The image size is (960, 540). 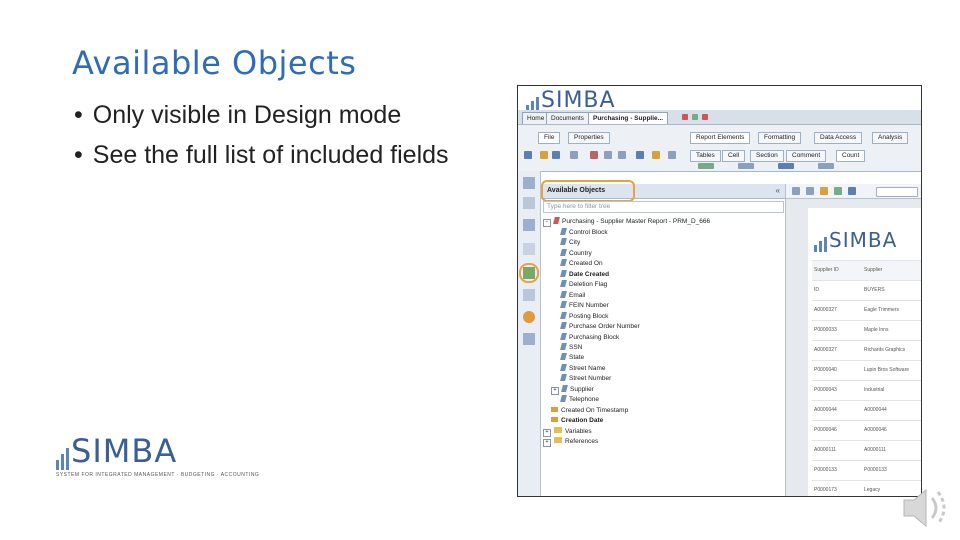 I want to click on tab-file: File, so click(x=549, y=138).